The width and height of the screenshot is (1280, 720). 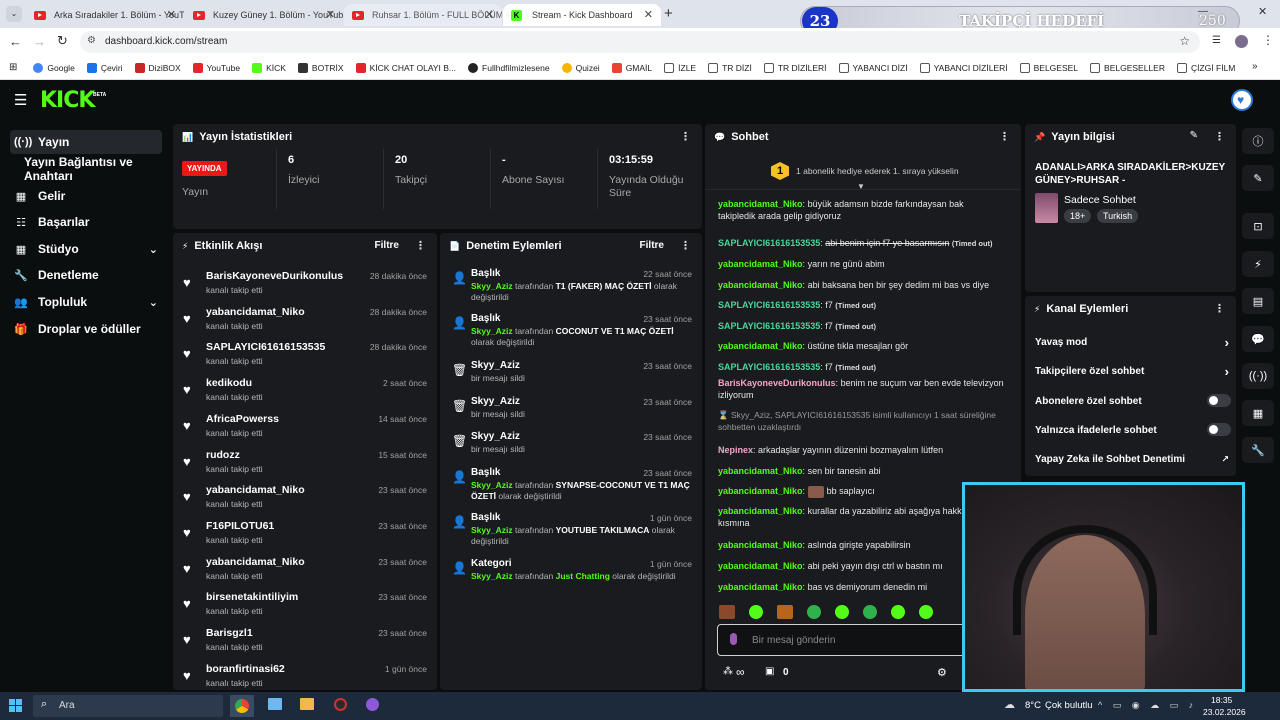 I want to click on bookmark-folder: BELGESELLER, so click(x=1127, y=67).